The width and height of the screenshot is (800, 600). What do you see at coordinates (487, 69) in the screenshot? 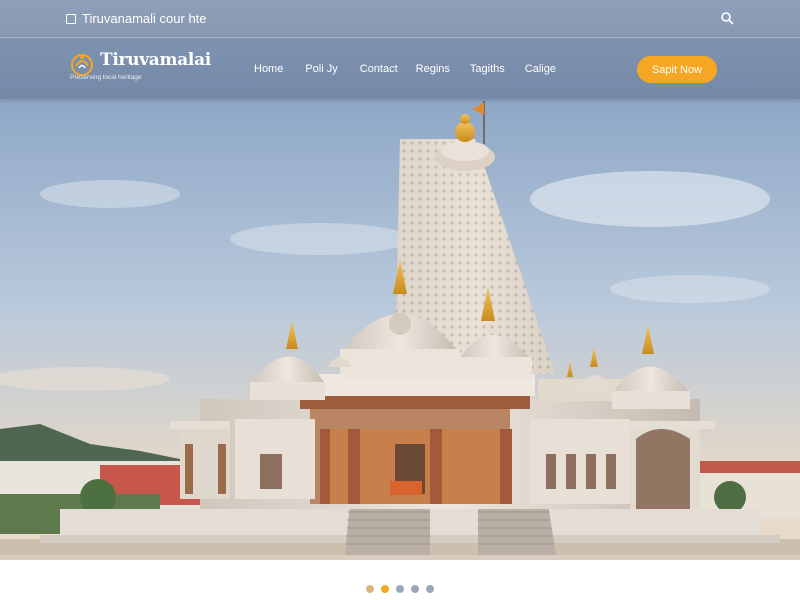
I see `nav-item-tagiths: Tagiths` at bounding box center [487, 69].